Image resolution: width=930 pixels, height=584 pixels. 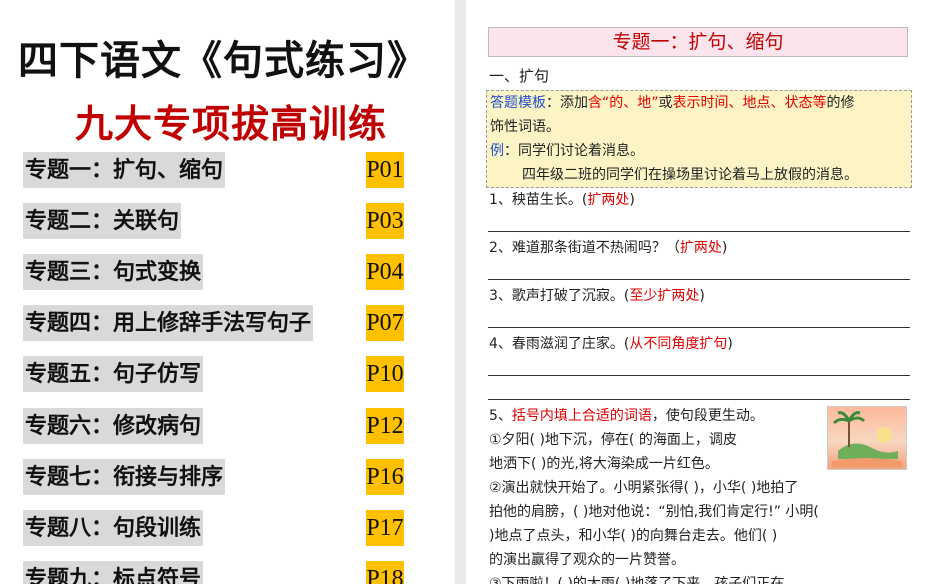 What do you see at coordinates (559, 296) in the screenshot?
I see `question-text: 3、歌声打破了沉寂。(` at bounding box center [559, 296].